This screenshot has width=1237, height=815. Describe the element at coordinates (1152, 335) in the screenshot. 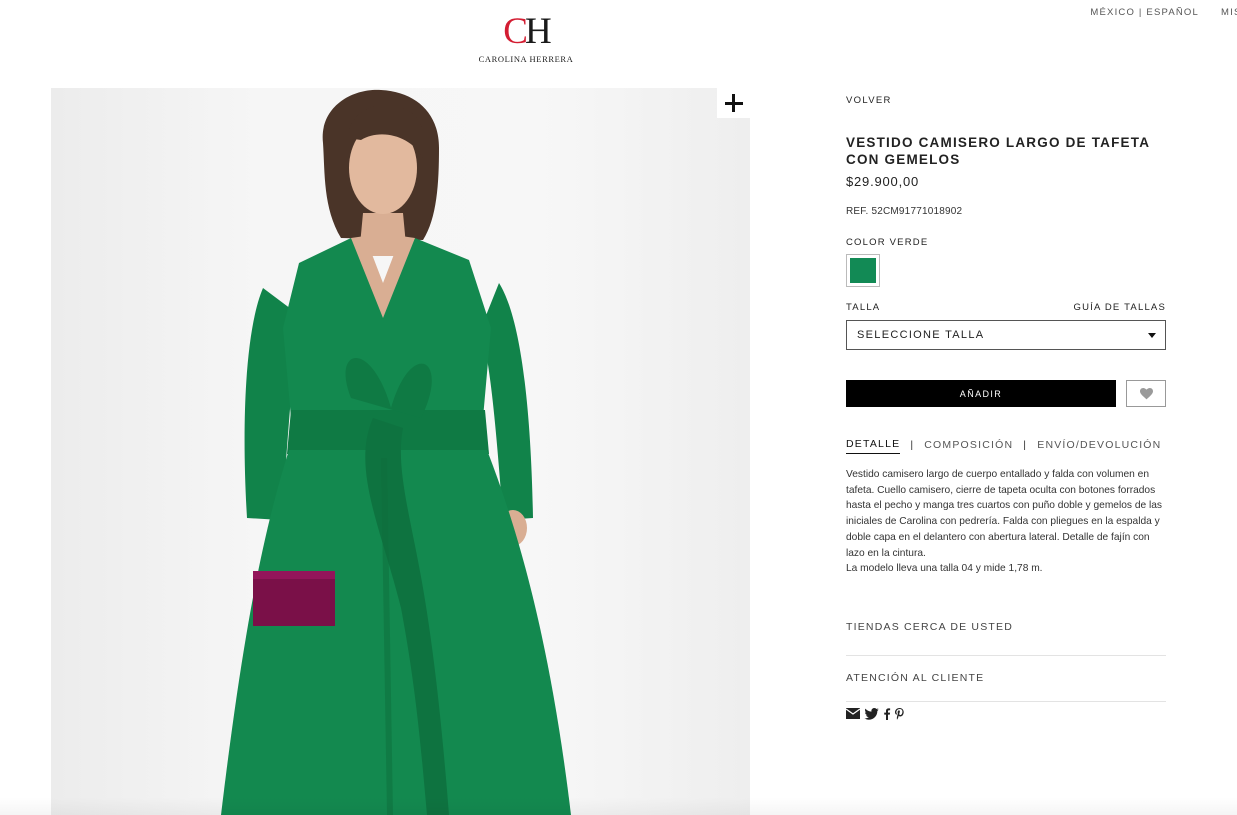

I see `caret-down-icon` at that location.